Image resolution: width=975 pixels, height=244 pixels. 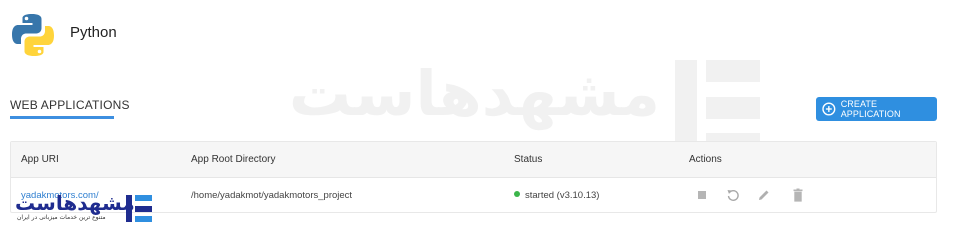 I want to click on column-header-status: Status, so click(x=528, y=159).